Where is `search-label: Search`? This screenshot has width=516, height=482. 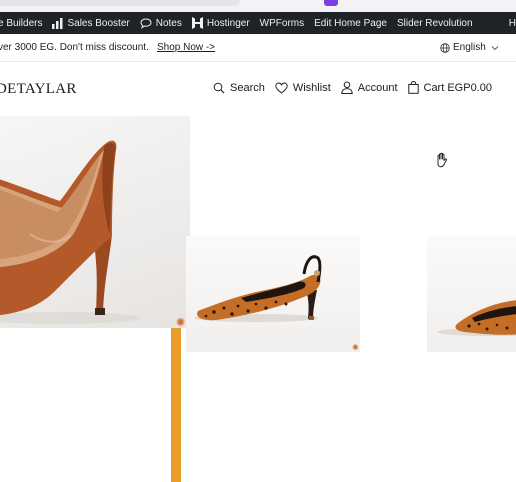
search-label: Search is located at coordinates (247, 87).